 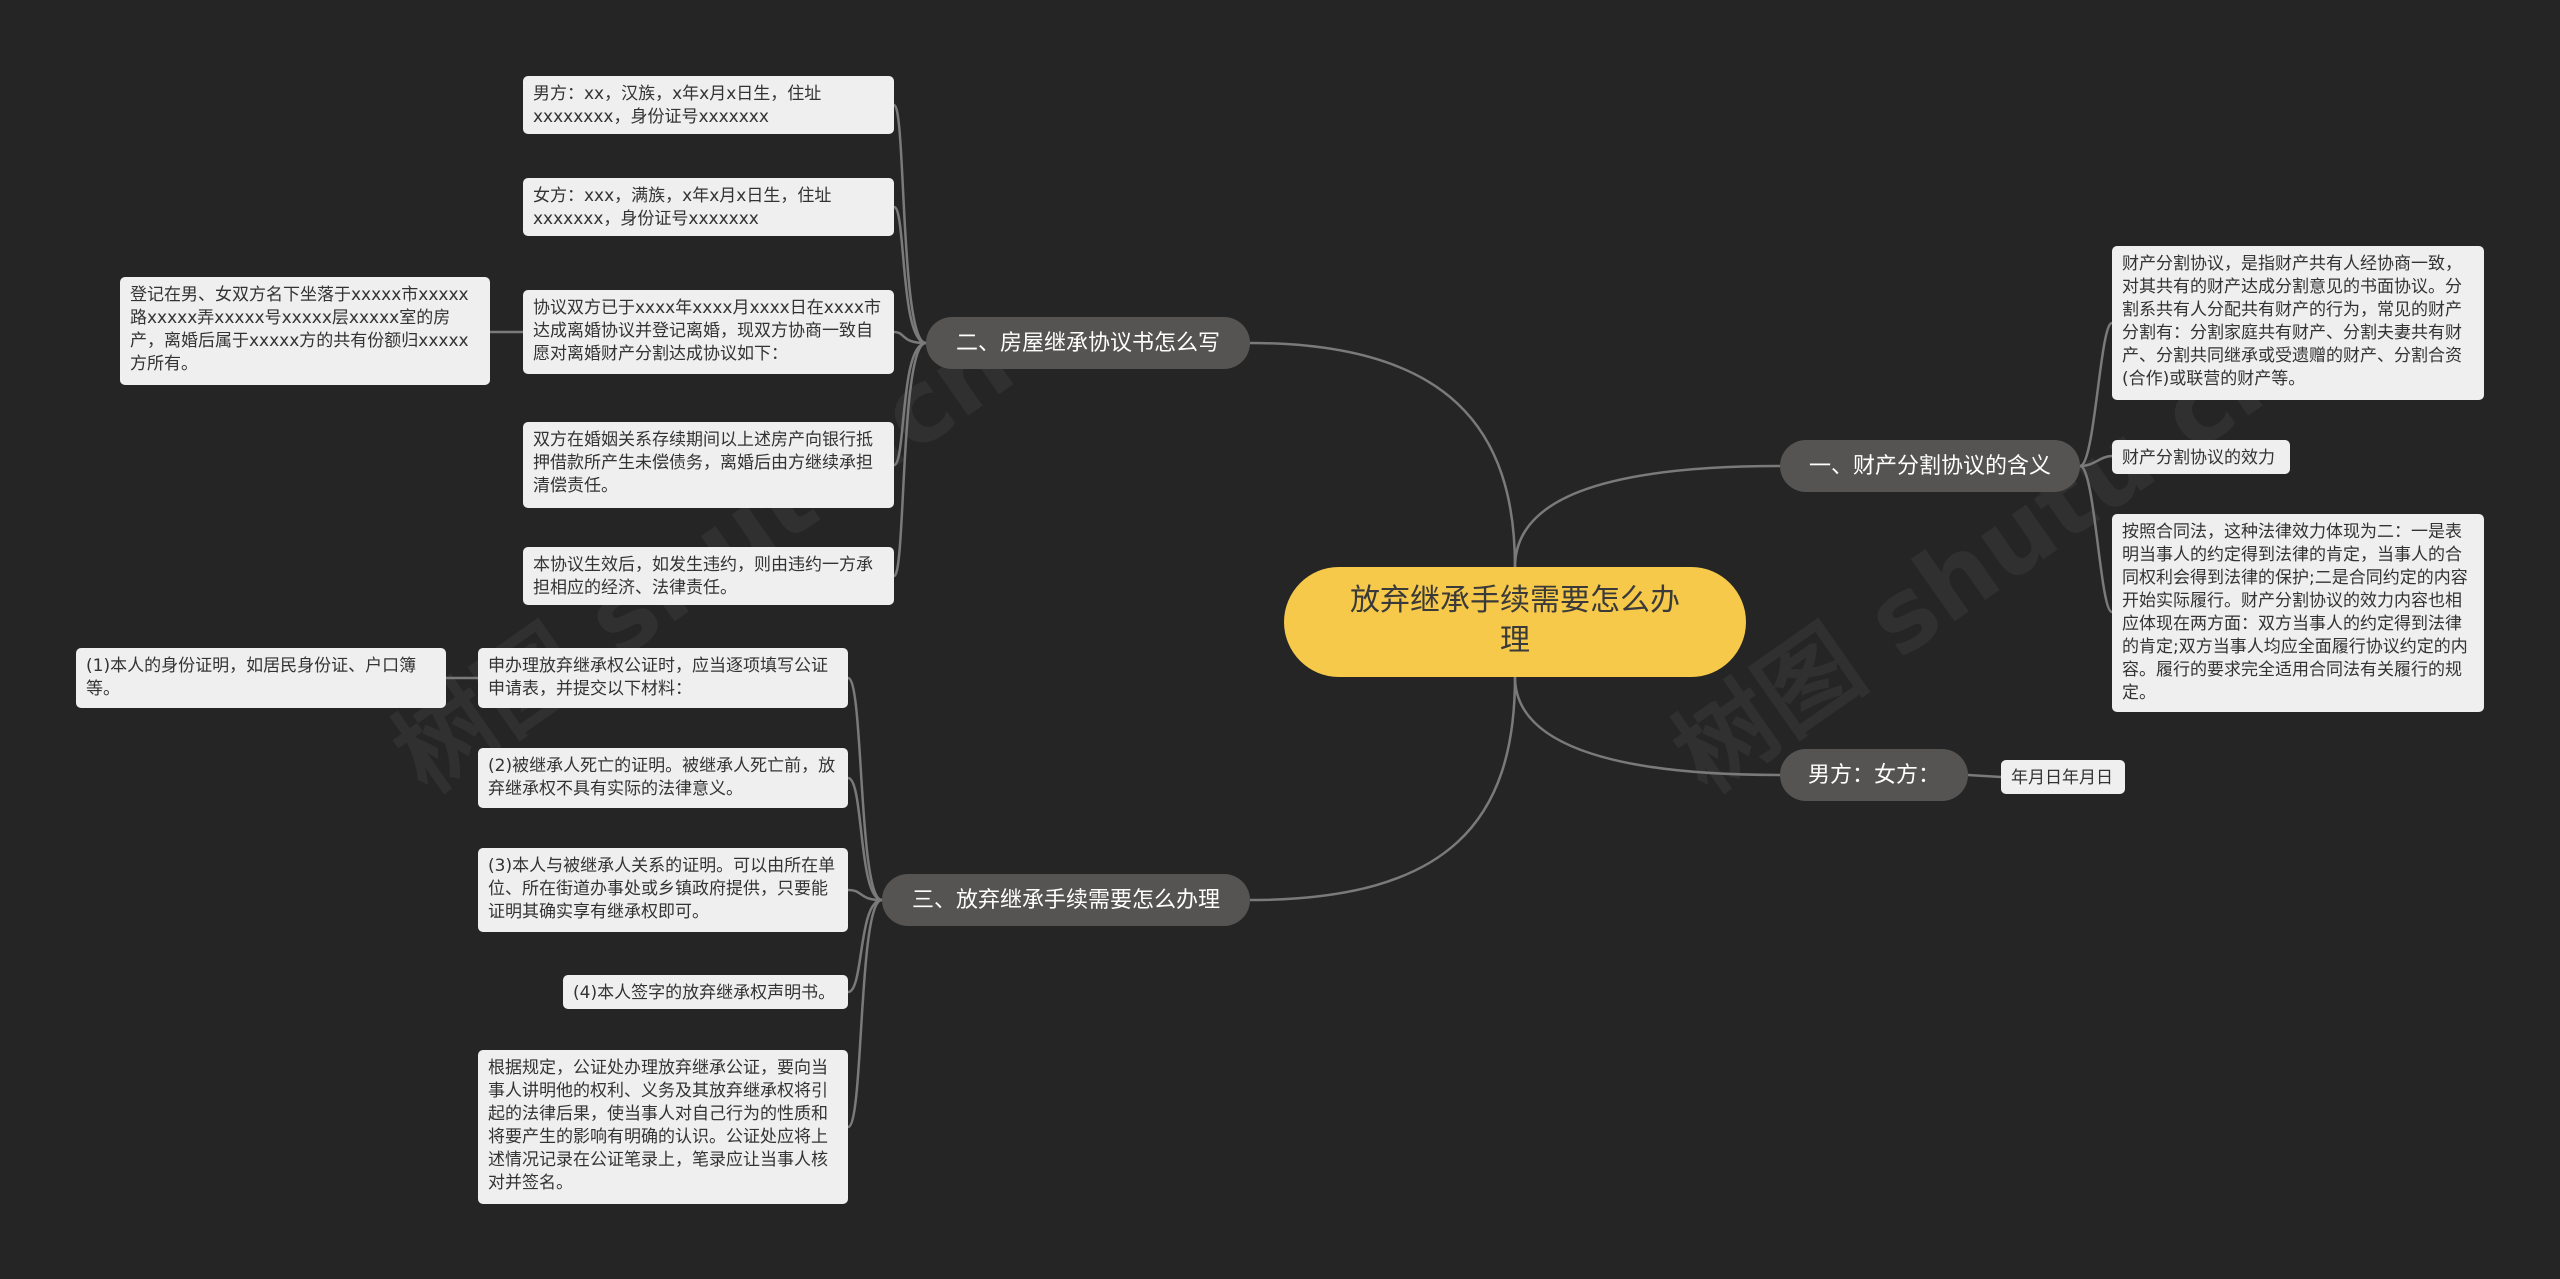 What do you see at coordinates (677, 105) in the screenshot?
I see `leaf-text: 男方：xx，汉族，x年x月x日生，住址xxxxxxxx，身份证号xxxxxxx` at bounding box center [677, 105].